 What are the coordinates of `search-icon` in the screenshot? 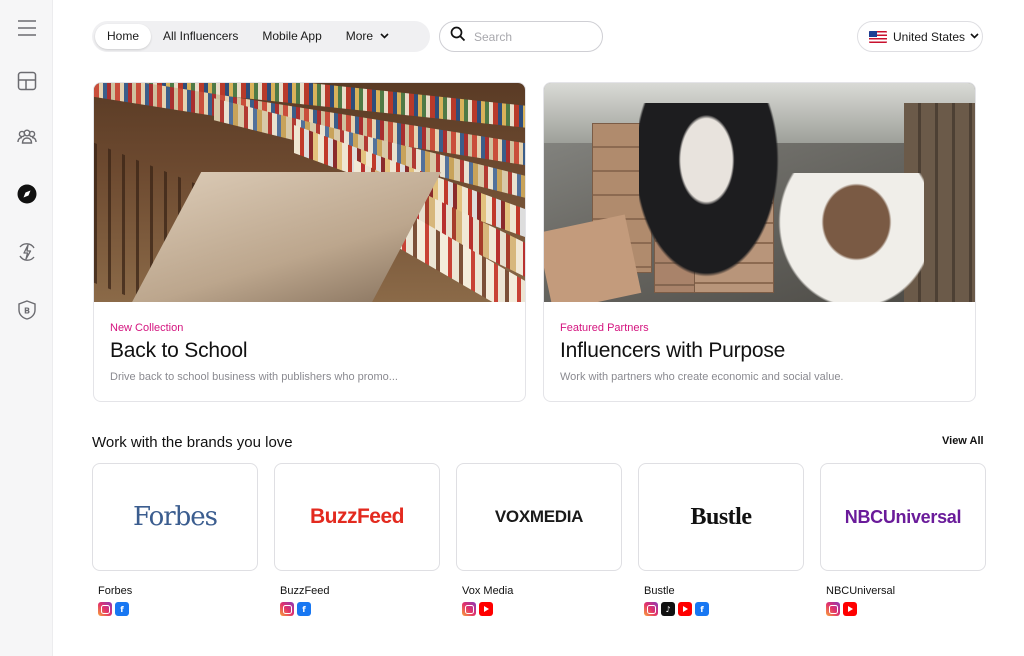 It's located at (458, 36).